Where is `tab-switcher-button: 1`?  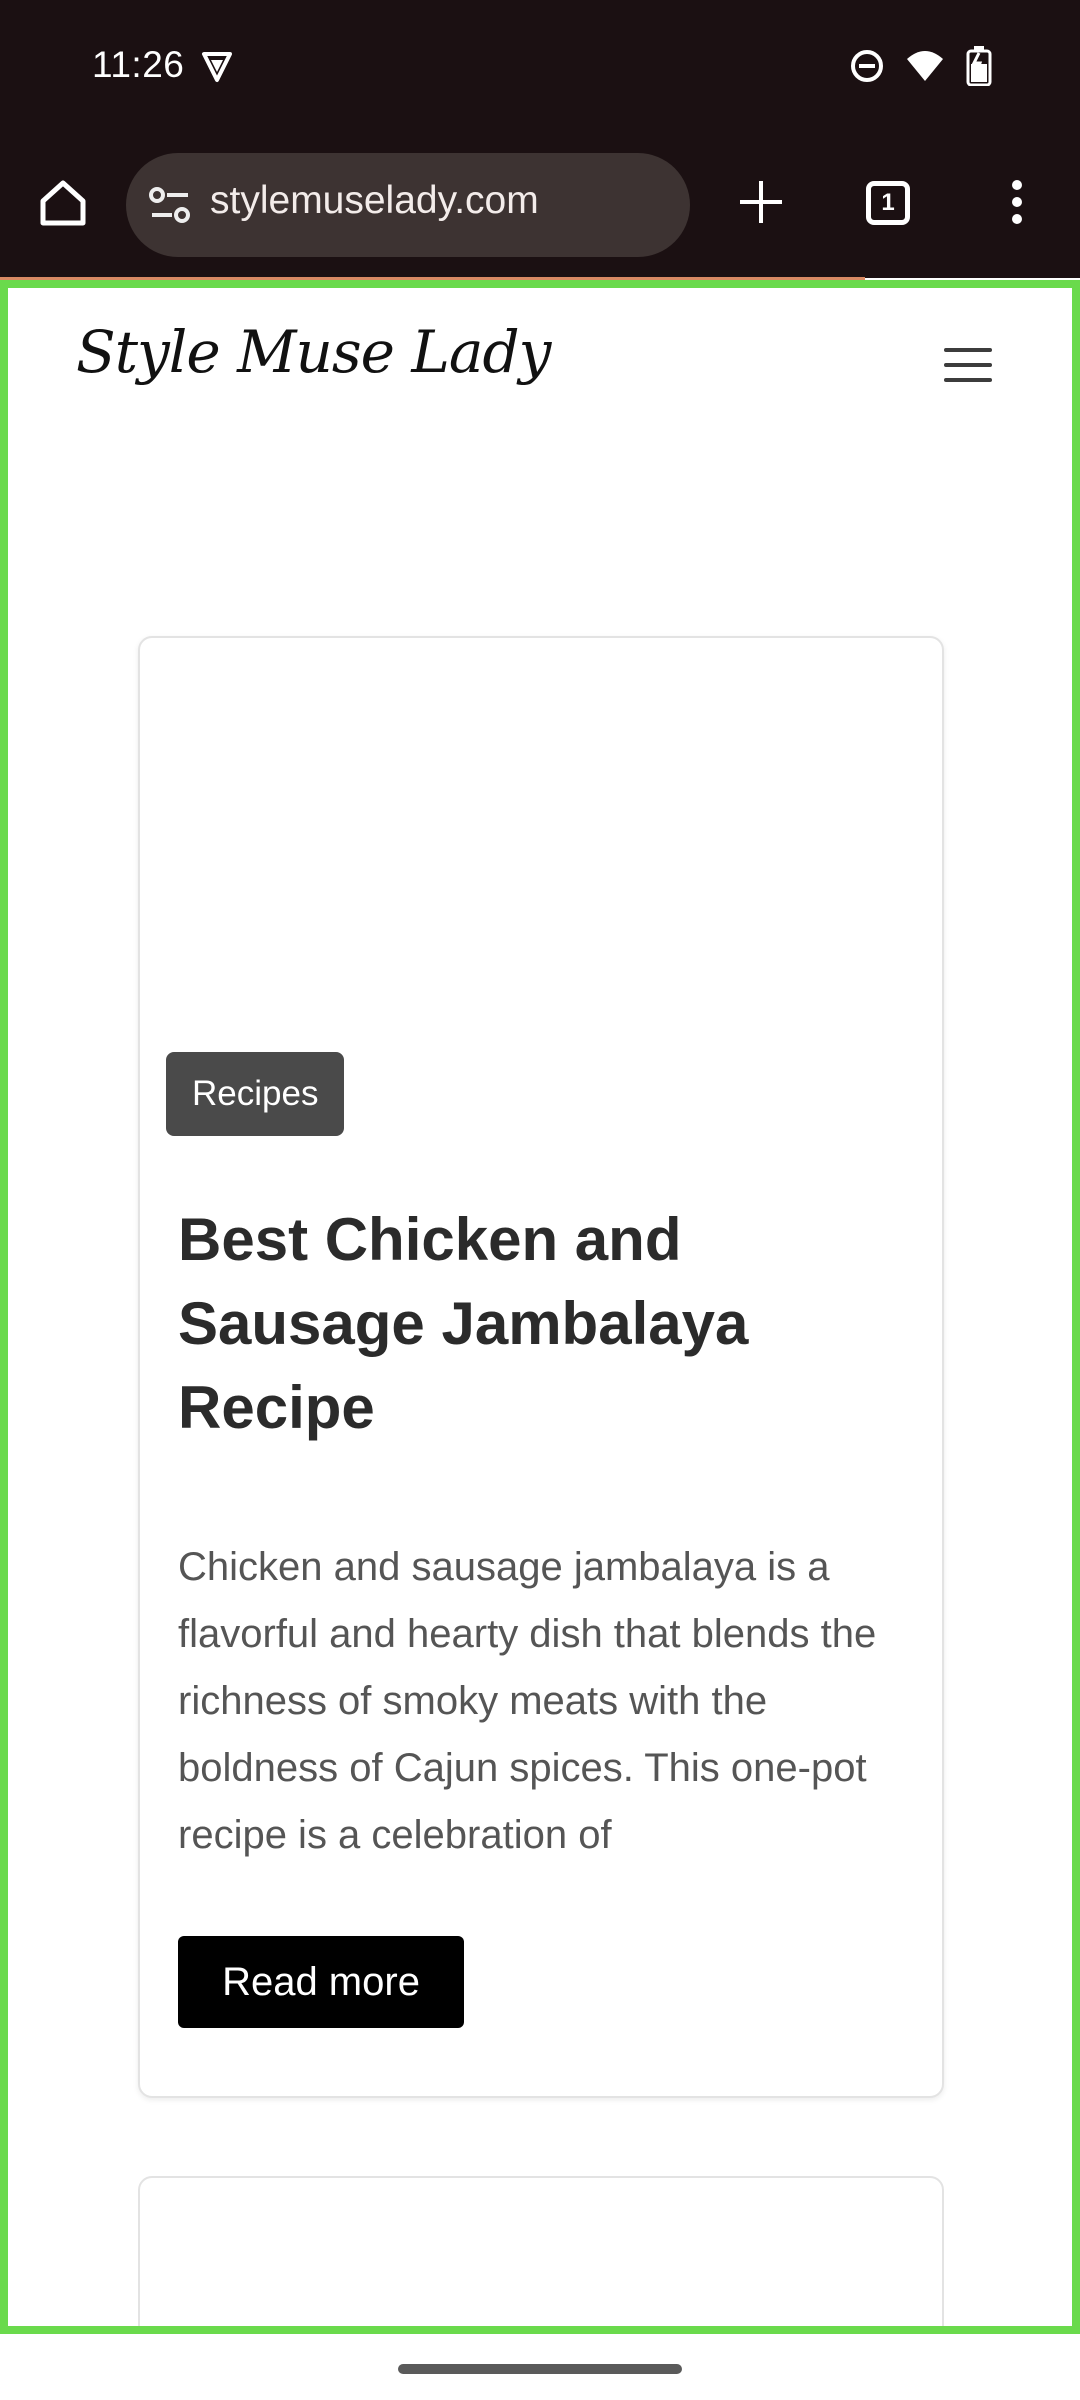
tab-switcher-button: 1 is located at coordinates (888, 203).